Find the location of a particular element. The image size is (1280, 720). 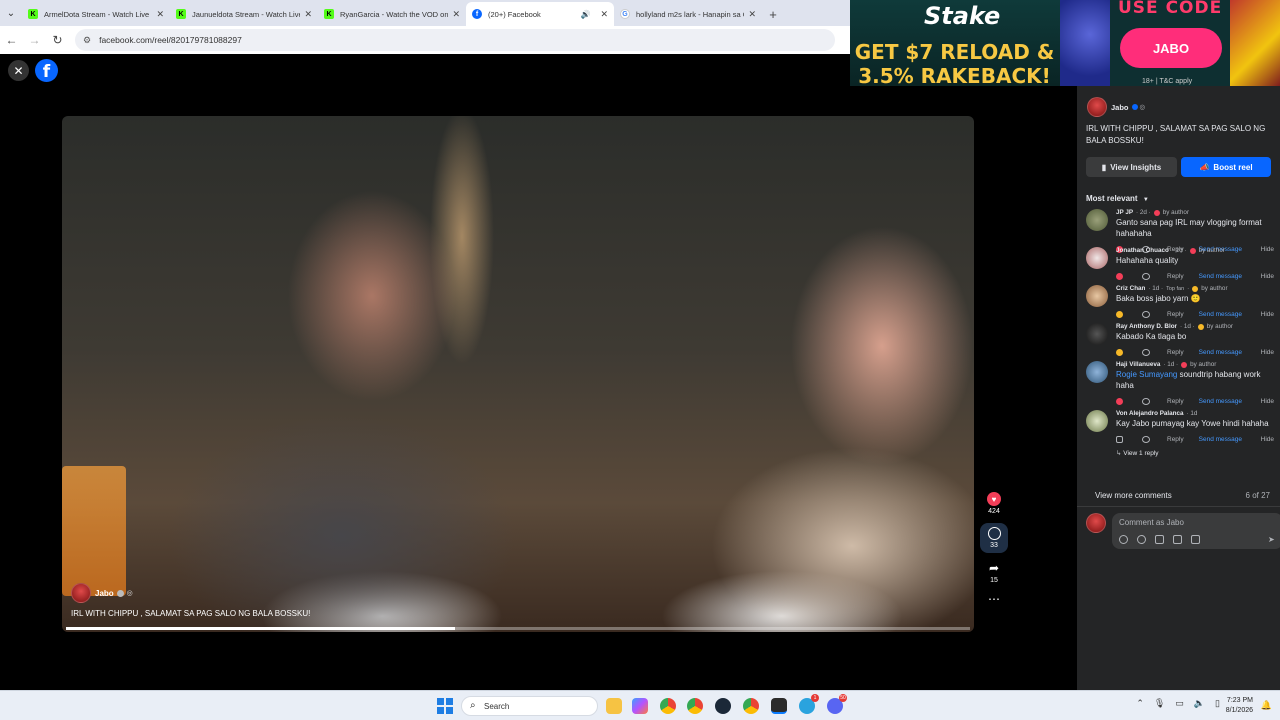

tab-4-active: f (20+) Facebook 🔊 ✕ is located at coordinates (540, 14).